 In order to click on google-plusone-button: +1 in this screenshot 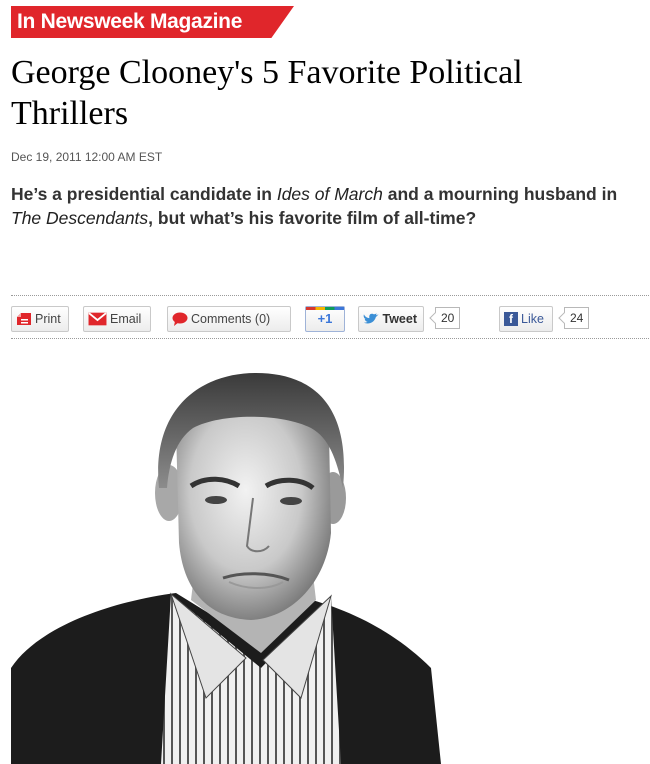, I will do `click(325, 319)`.